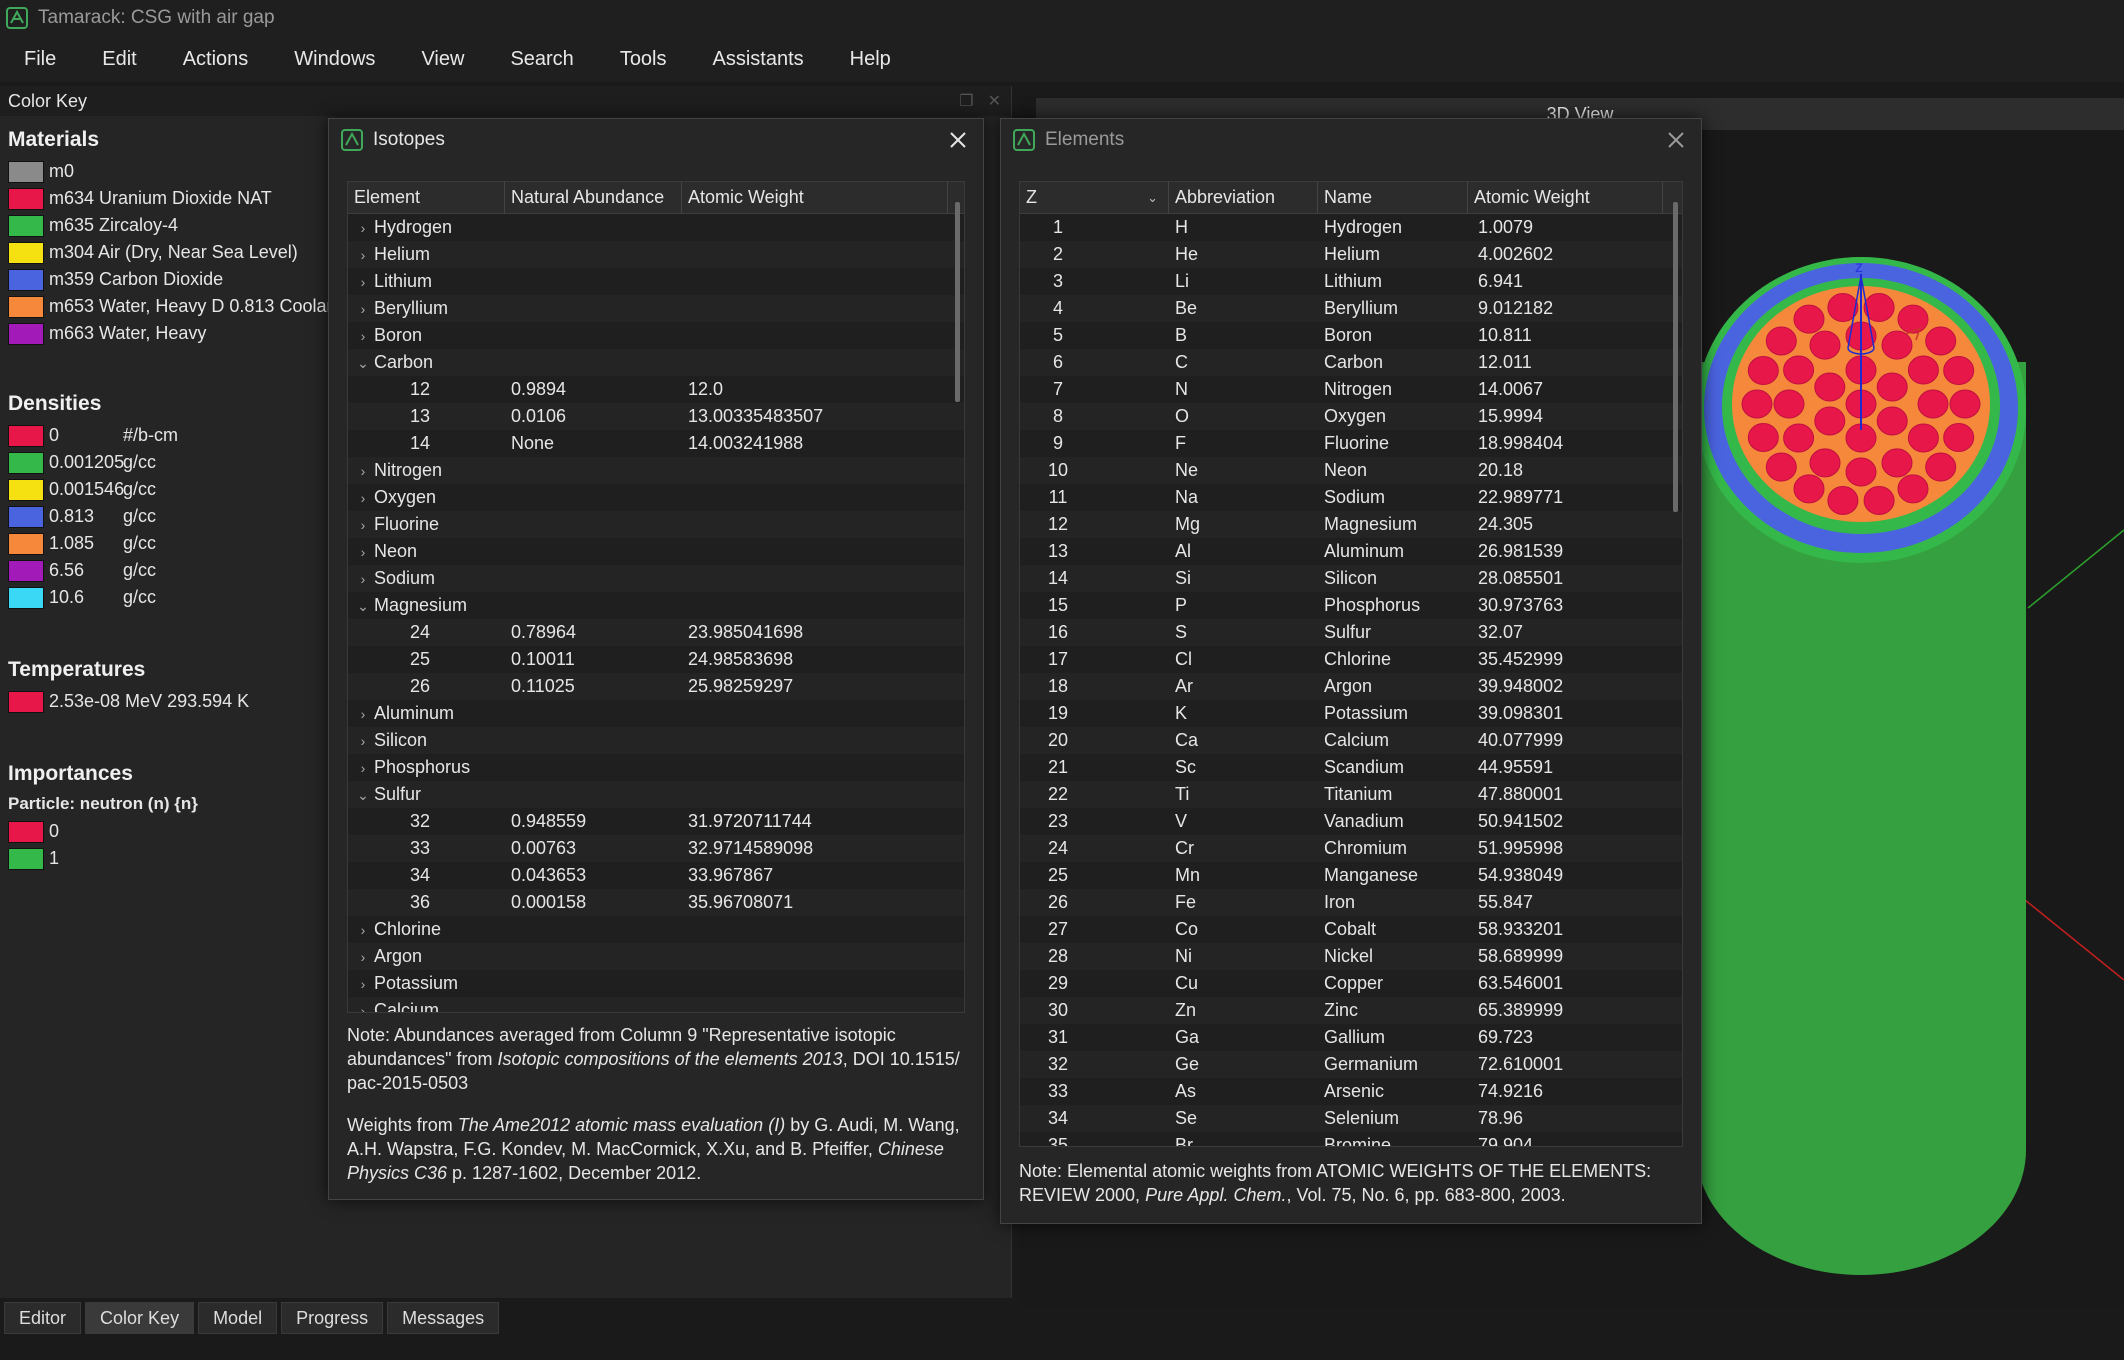 This screenshot has height=1360, width=2124. I want to click on table-row: 29 Cu Copper 63.546001, so click(1351, 983).